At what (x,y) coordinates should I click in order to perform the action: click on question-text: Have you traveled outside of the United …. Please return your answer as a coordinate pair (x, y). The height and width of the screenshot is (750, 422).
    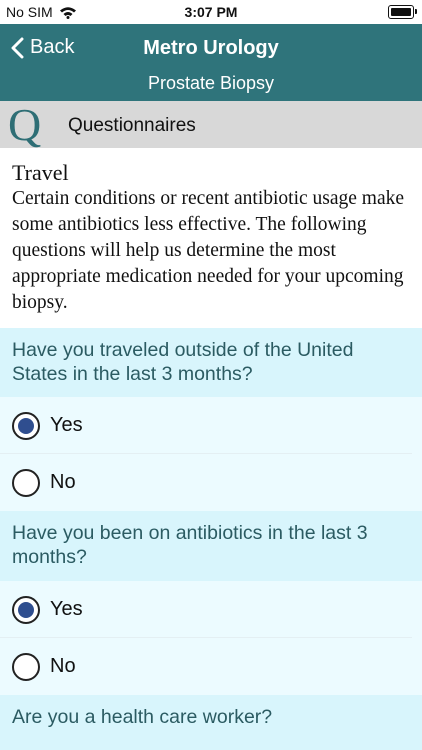
    Looking at the image, I should click on (183, 362).